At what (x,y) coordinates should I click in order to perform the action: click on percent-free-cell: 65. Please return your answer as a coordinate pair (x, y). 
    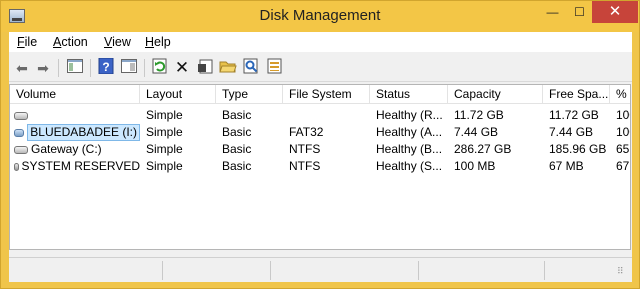
    Looking at the image, I should click on (623, 149).